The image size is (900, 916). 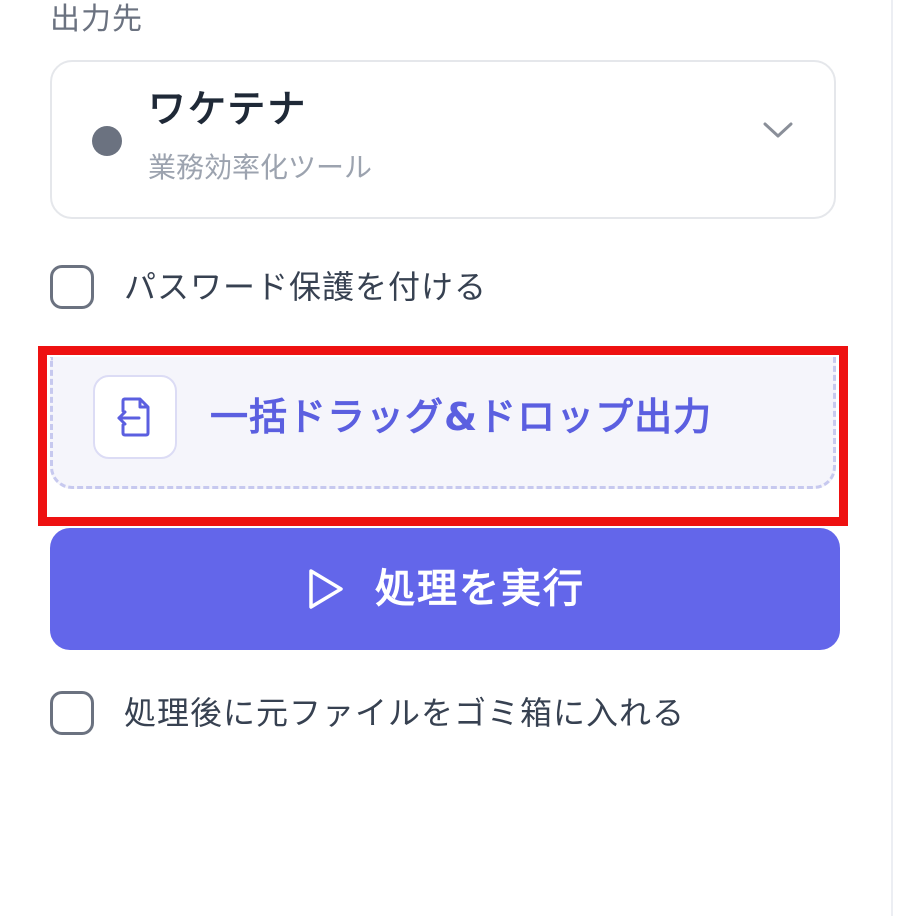 I want to click on bulk-drag-drop-export: 一括ドラッグ&ドロップ出力, so click(x=443, y=423).